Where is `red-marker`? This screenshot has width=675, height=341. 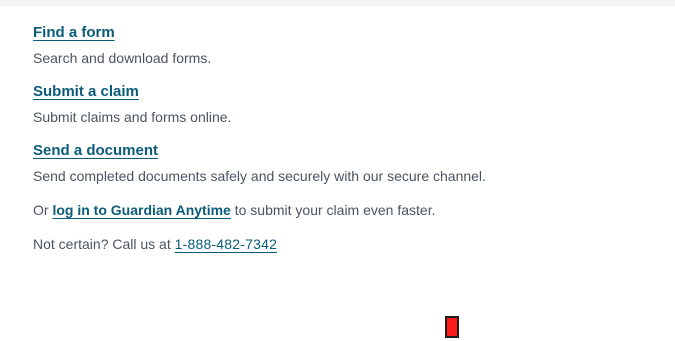
red-marker is located at coordinates (452, 327).